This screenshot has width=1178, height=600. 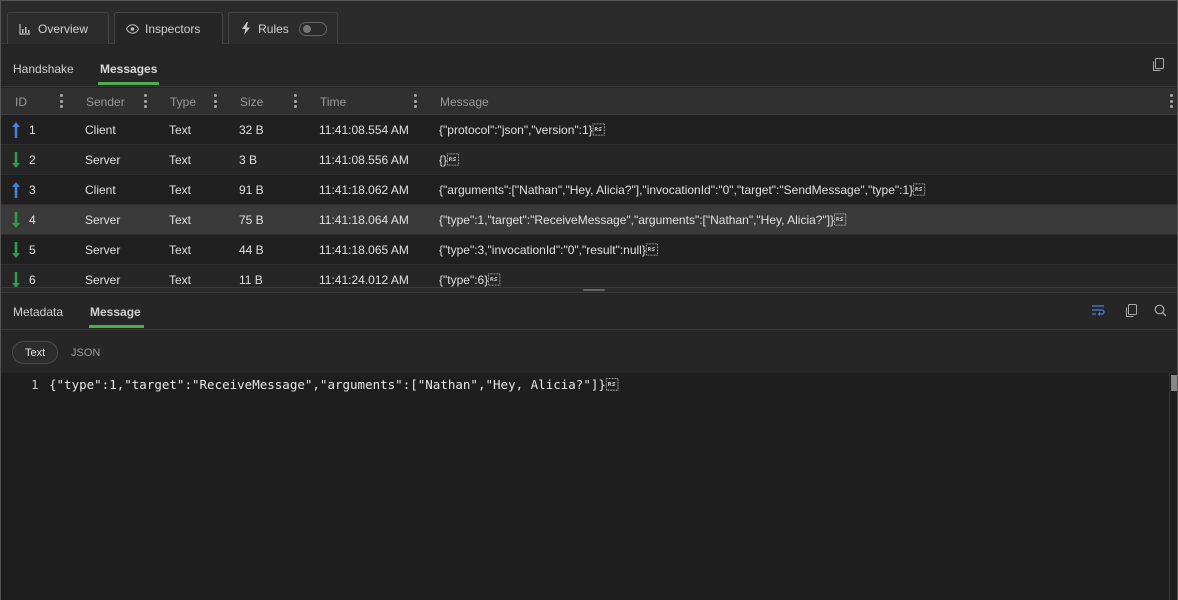 I want to click on cell-time: 11:41:08.554 AM, so click(x=364, y=130).